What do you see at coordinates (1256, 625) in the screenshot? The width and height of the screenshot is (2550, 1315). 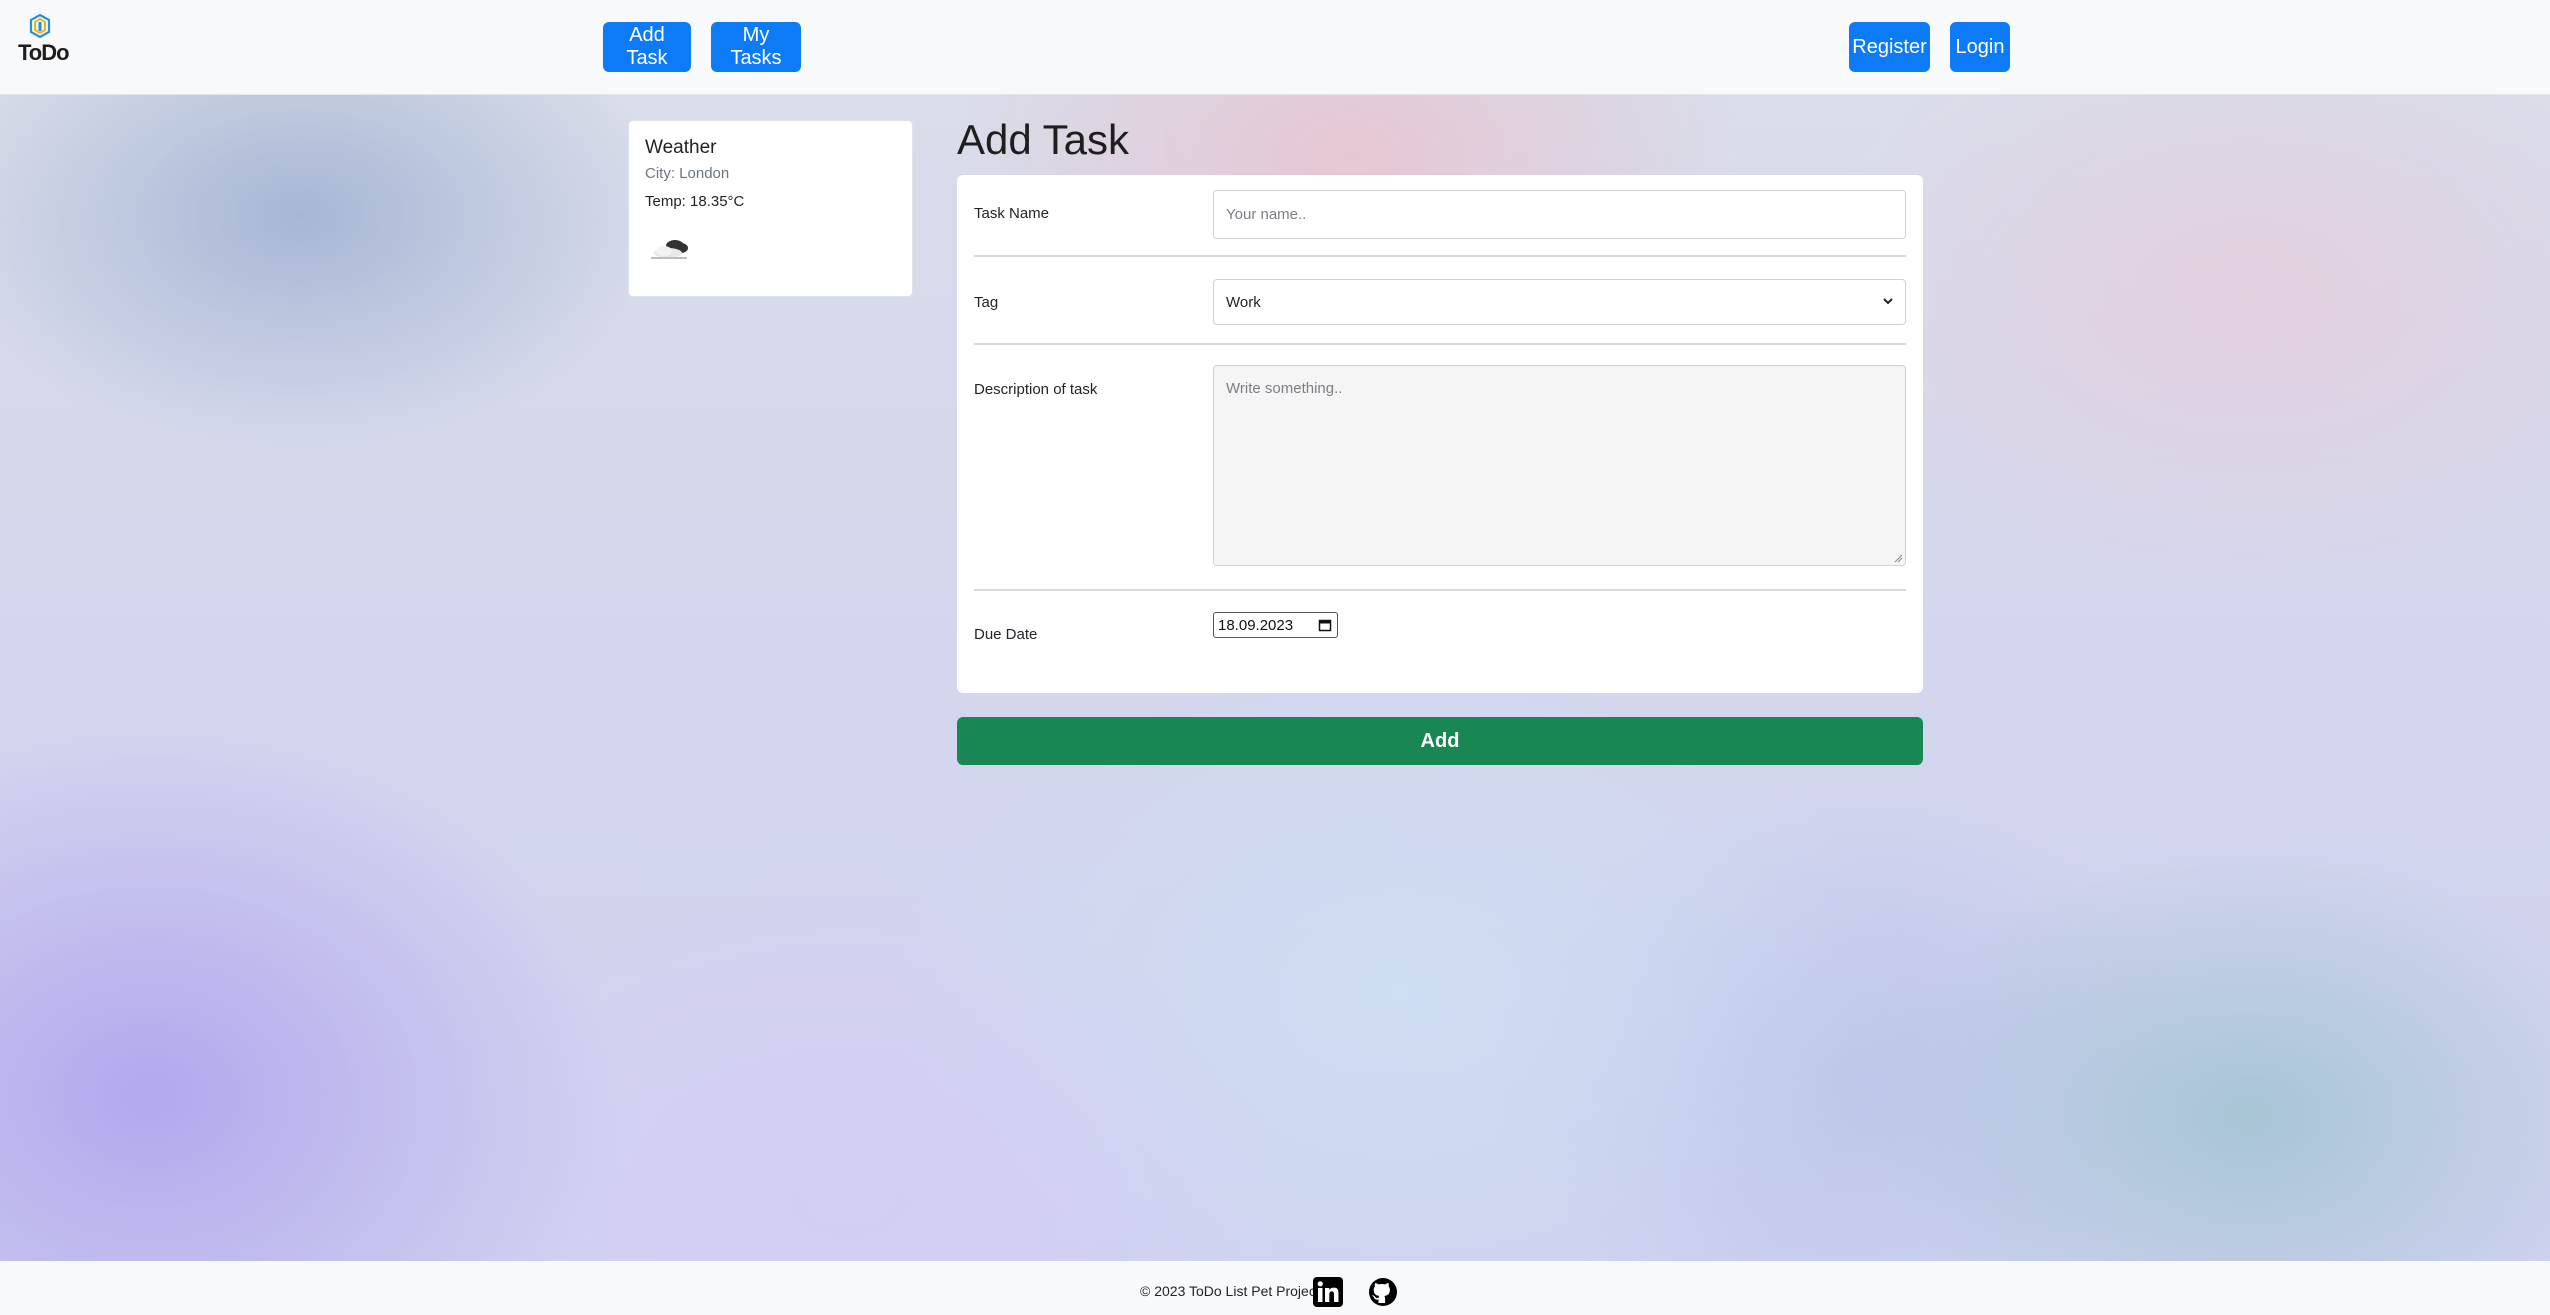 I see `due-date-value: 18.09.2023` at bounding box center [1256, 625].